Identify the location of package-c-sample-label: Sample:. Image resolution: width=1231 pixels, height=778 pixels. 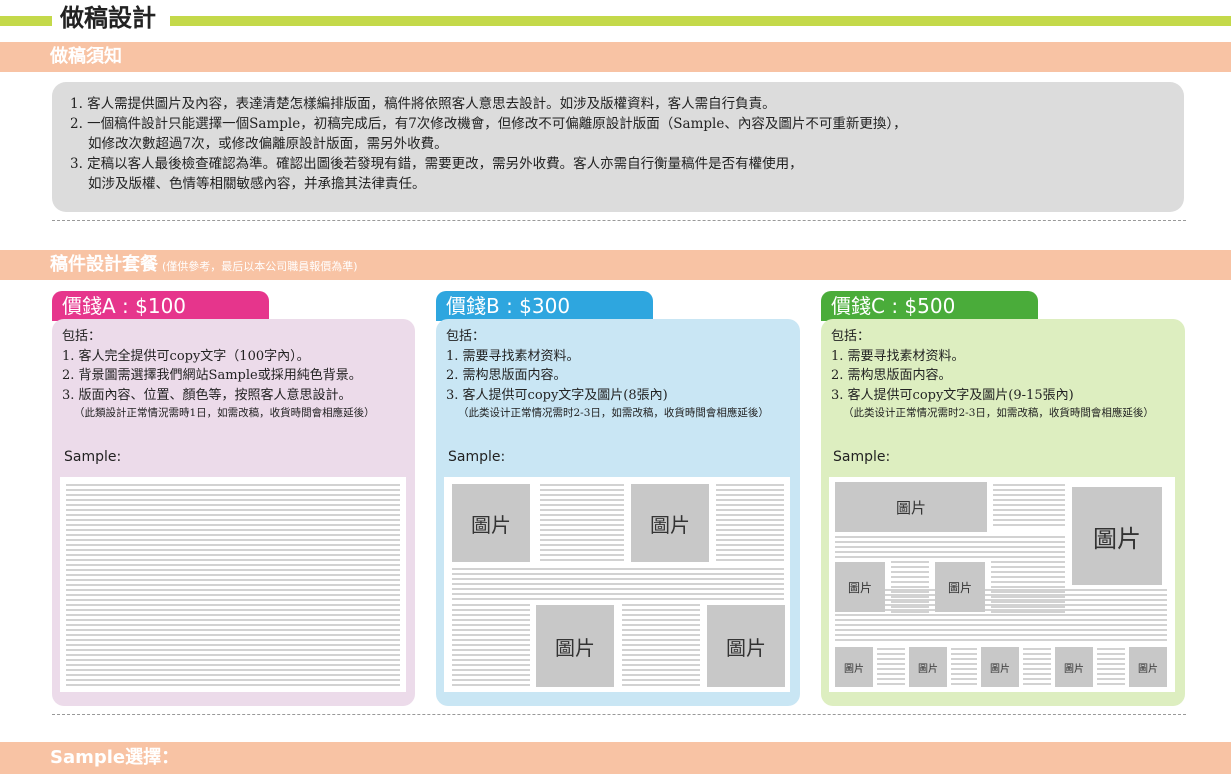
(862, 457).